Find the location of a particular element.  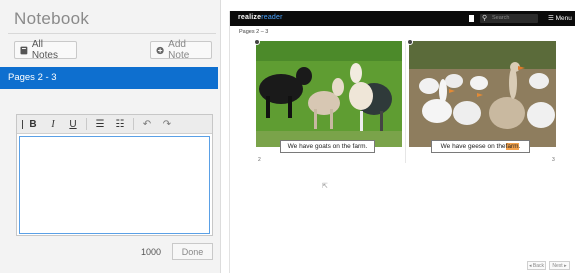

redo-icon: ↷ is located at coordinates (167, 124).